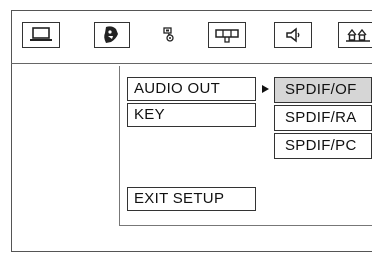 The image size is (372, 257). What do you see at coordinates (191, 199) in the screenshot?
I see `menu-item-exit-setup: EXIT SETUP` at bounding box center [191, 199].